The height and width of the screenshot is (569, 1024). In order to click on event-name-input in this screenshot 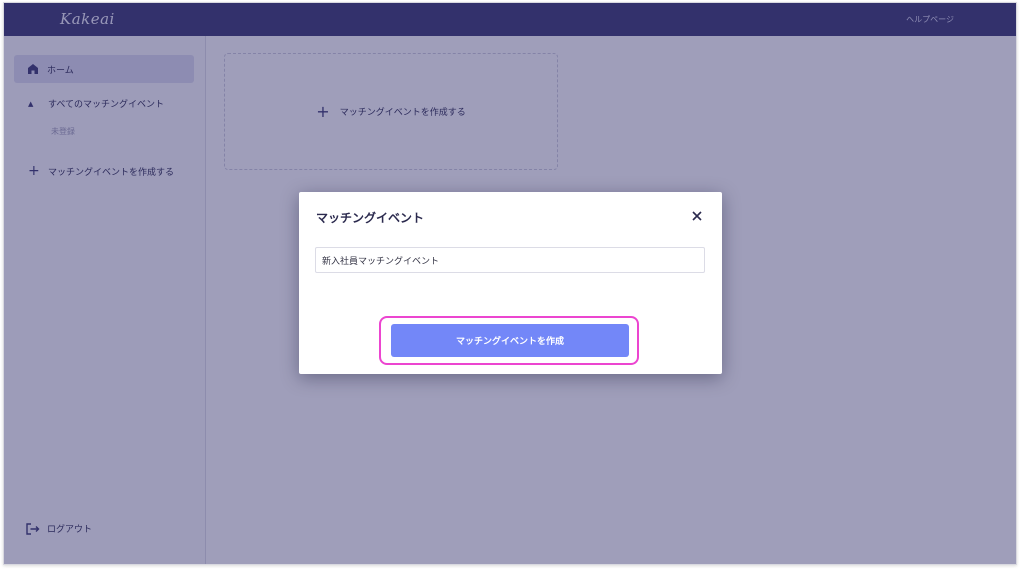, I will do `click(510, 260)`.